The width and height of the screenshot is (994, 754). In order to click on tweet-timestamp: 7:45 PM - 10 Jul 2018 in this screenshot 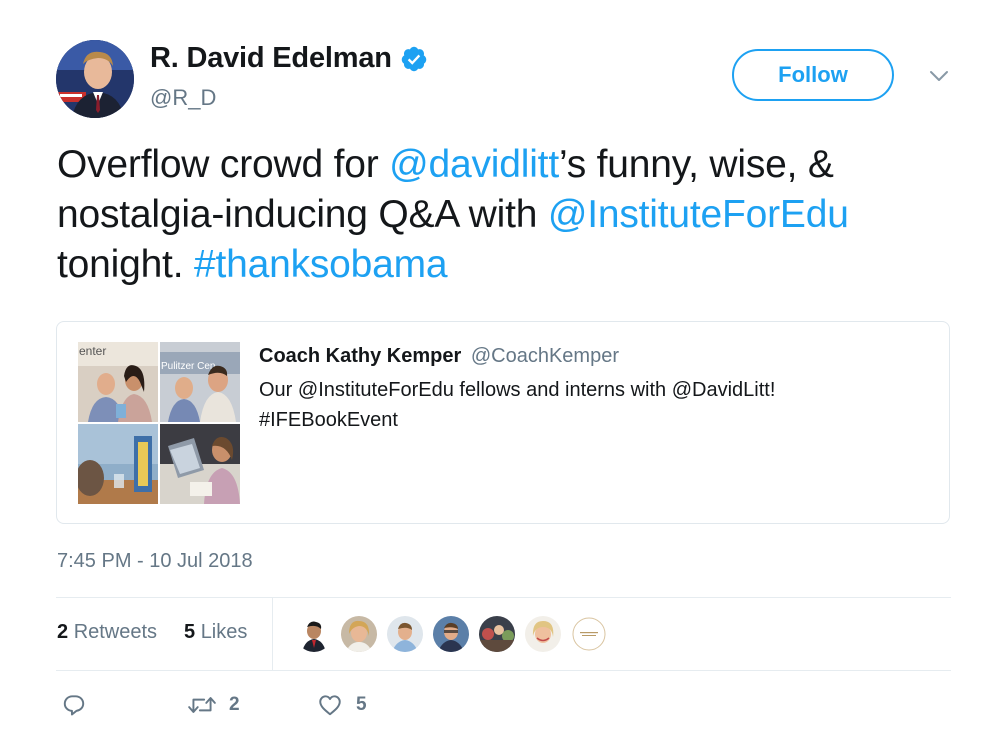, I will do `click(155, 561)`.